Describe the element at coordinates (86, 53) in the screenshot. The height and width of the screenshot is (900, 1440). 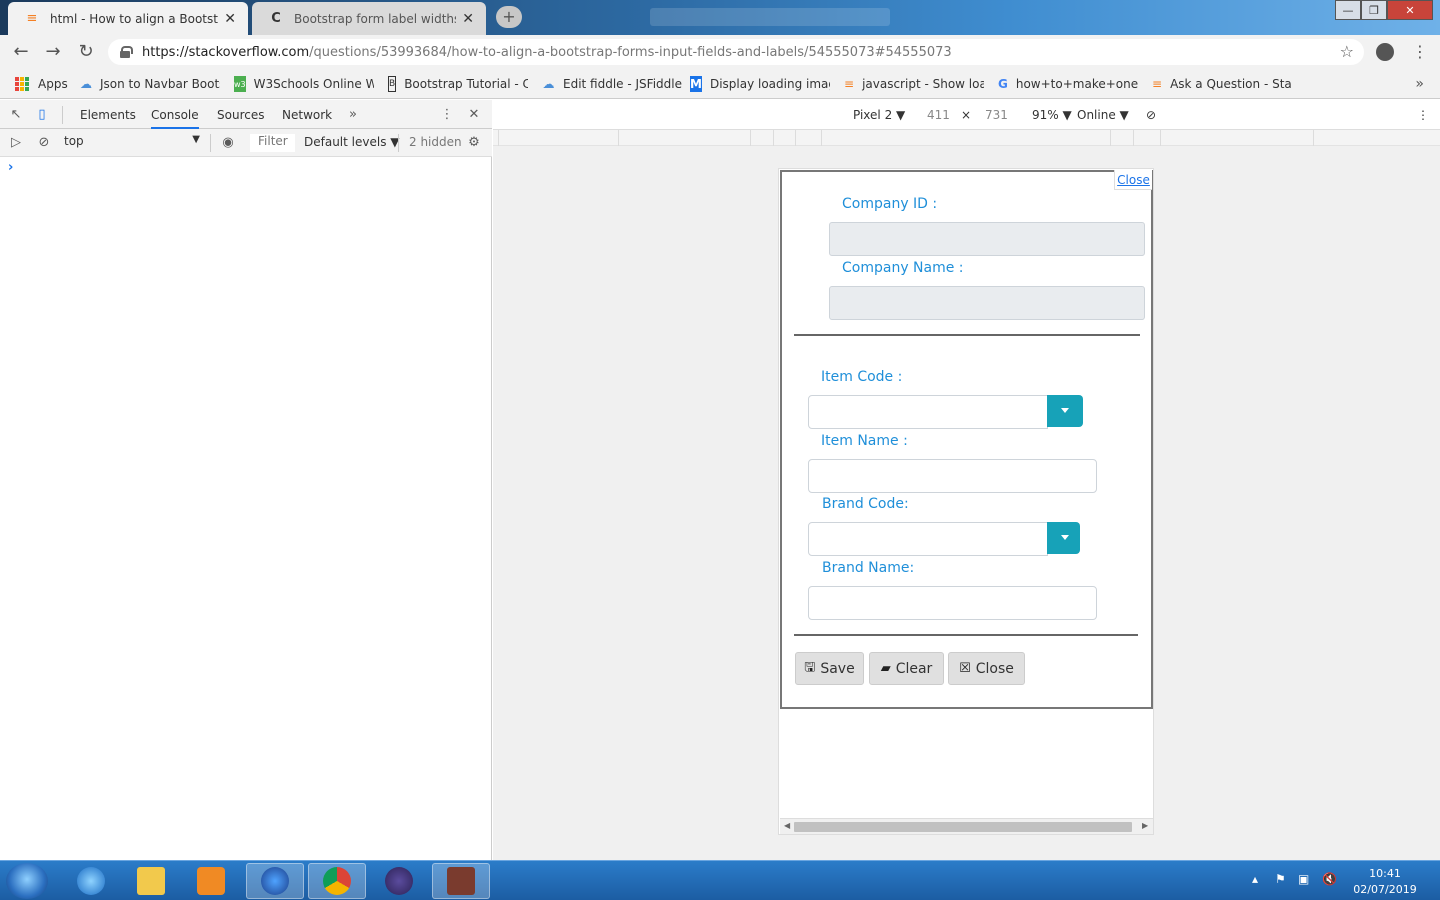
I see `reload-icon: ↻` at that location.